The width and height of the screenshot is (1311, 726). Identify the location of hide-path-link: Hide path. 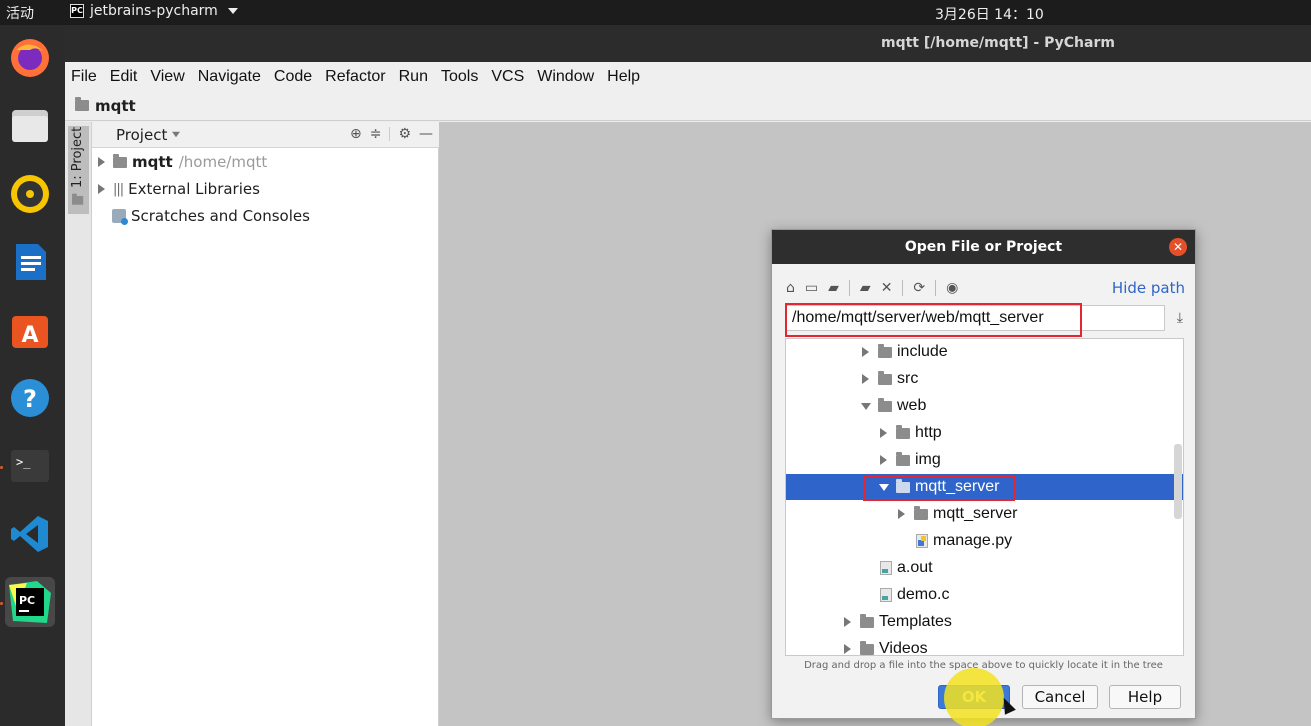
(1148, 288).